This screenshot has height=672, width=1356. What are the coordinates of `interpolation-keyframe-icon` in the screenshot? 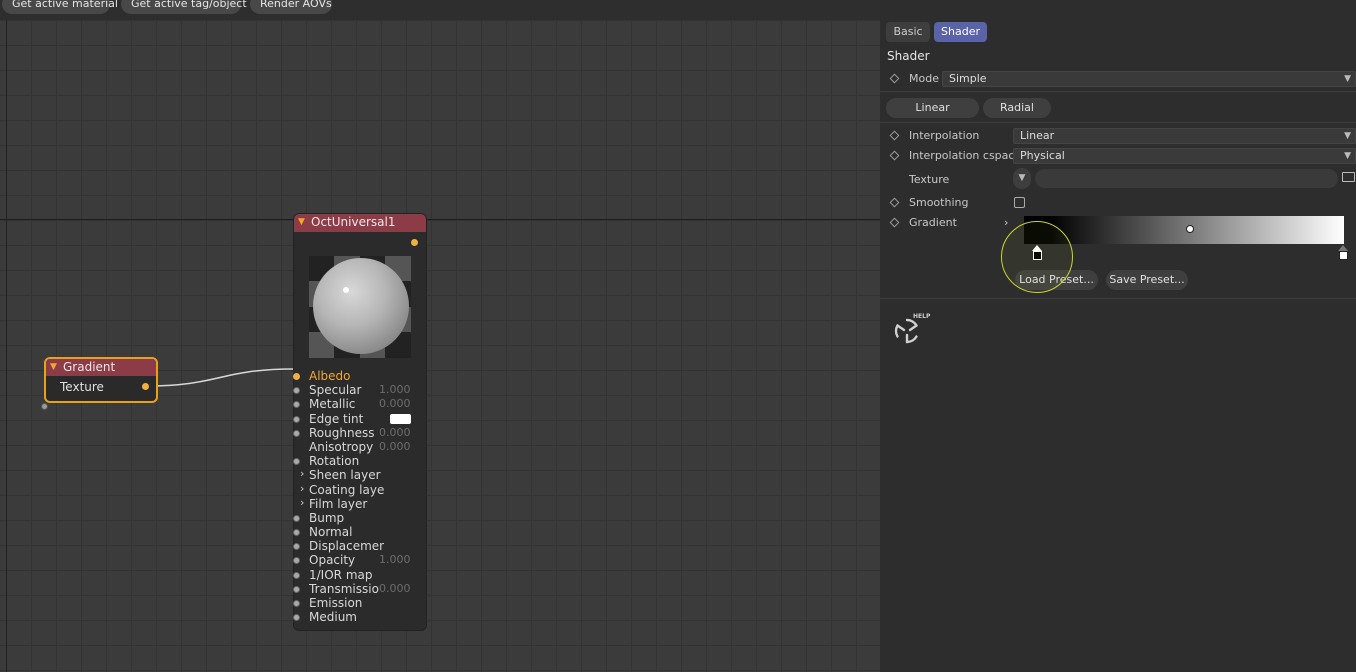 It's located at (894, 135).